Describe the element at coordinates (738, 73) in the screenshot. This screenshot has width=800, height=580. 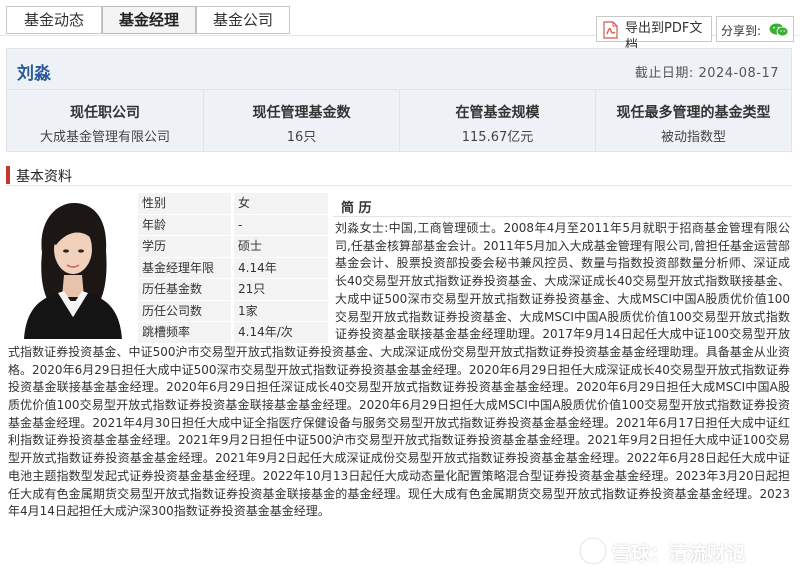
I see `cutoff-date-value: 2024-08-17` at that location.